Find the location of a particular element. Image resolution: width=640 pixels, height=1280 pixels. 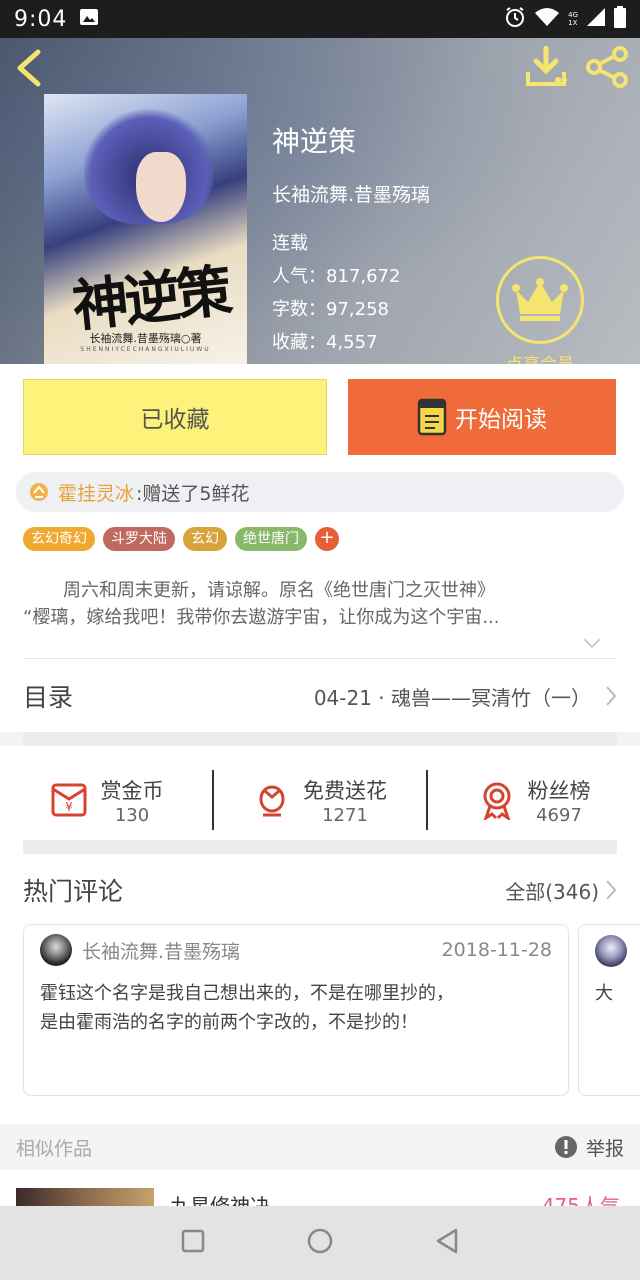

free-flowers-button: 免费送花 1271 is located at coordinates (320, 800).